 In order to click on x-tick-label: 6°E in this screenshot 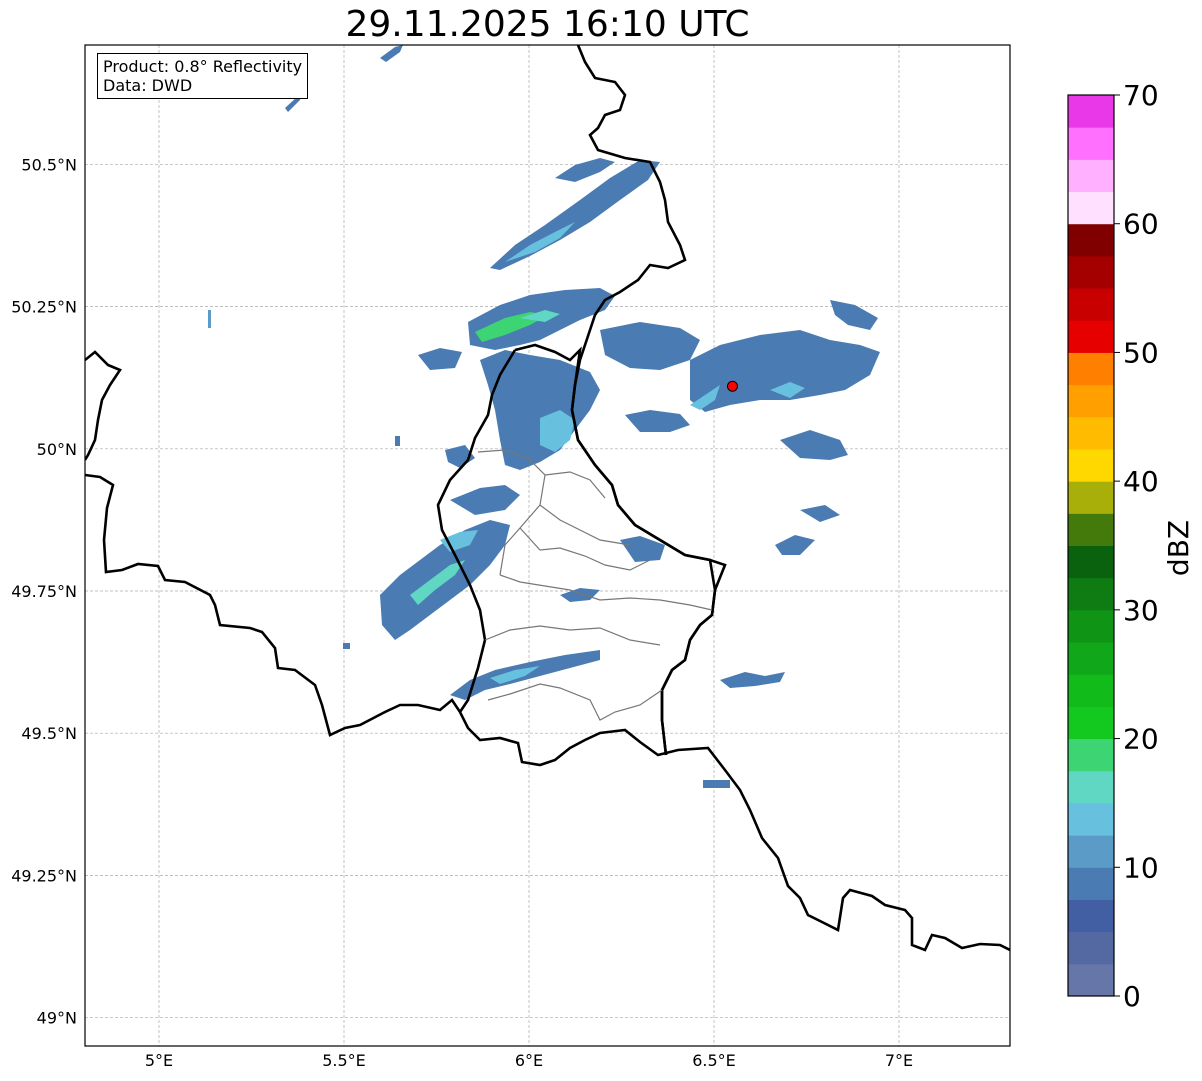, I will do `click(529, 1060)`.